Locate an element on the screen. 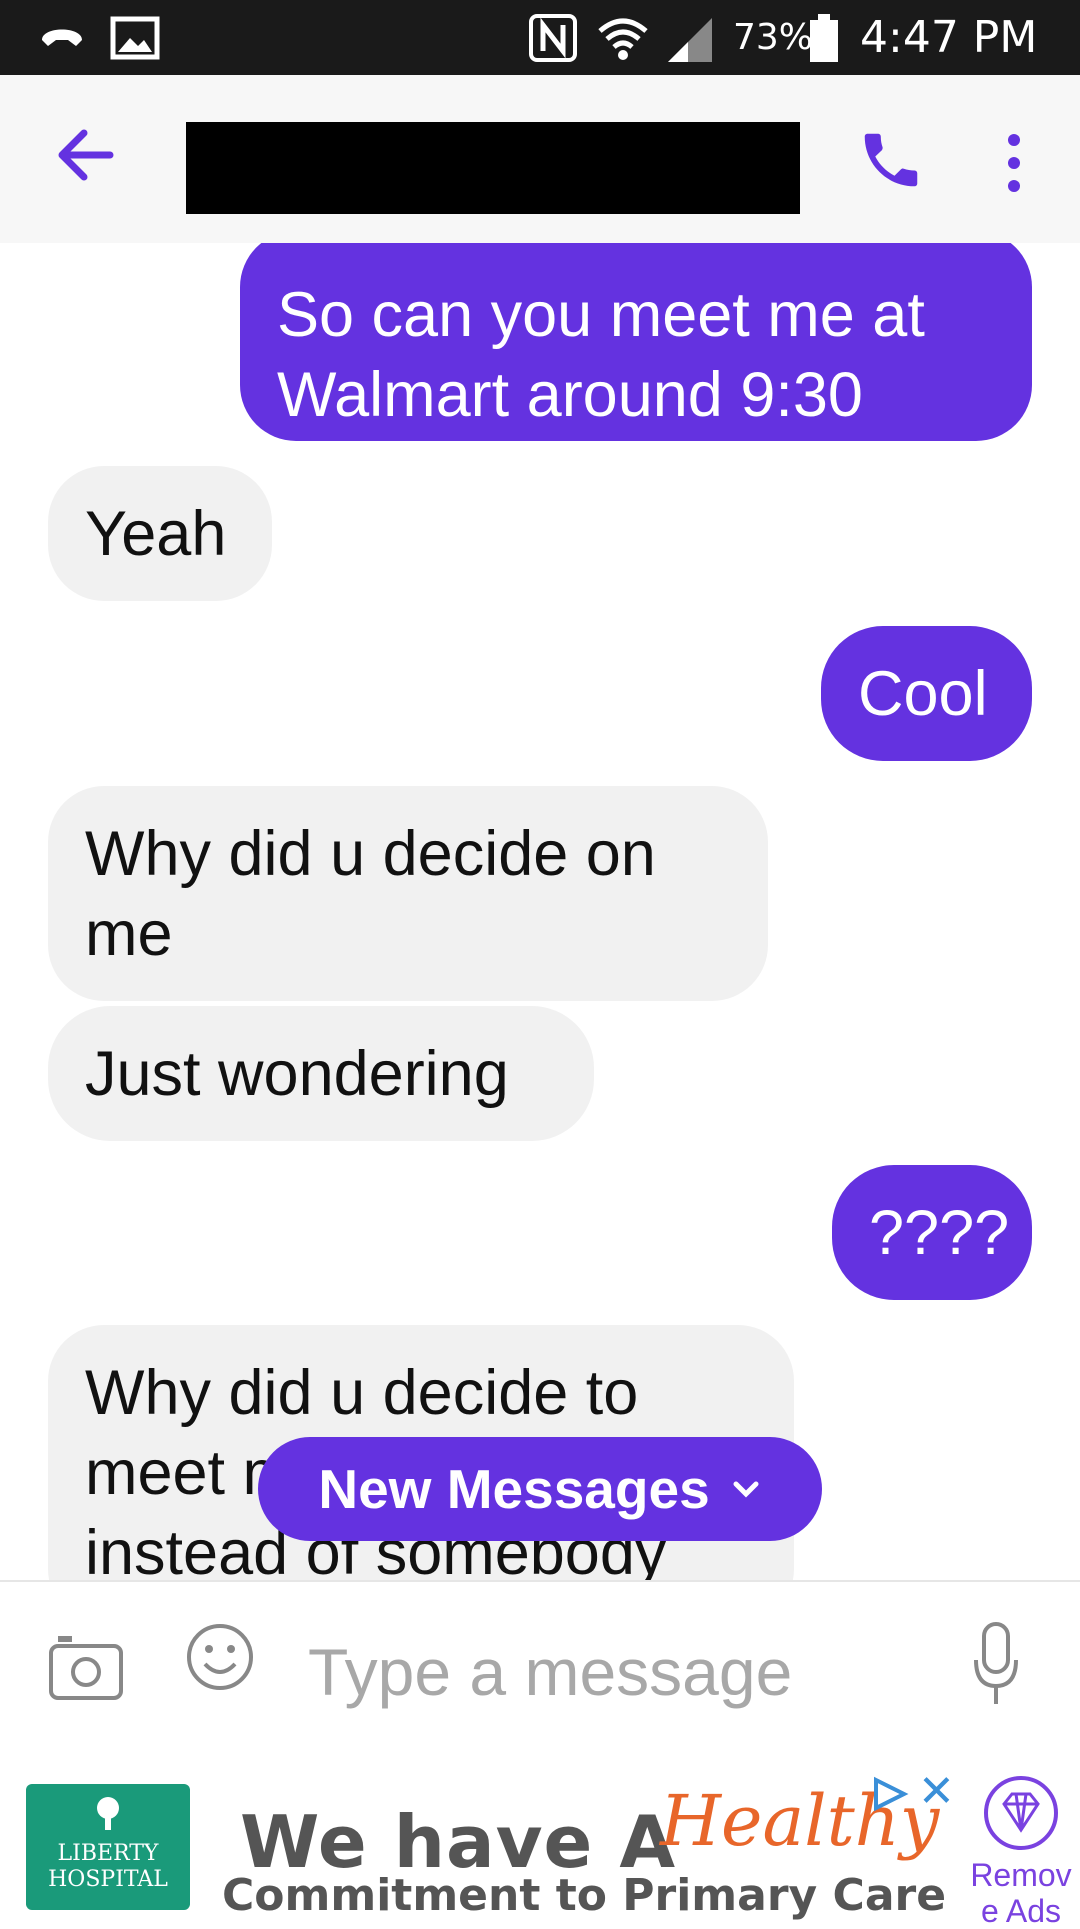 This screenshot has height=1929, width=1080. clock: 4:47 PM is located at coordinates (949, 37).